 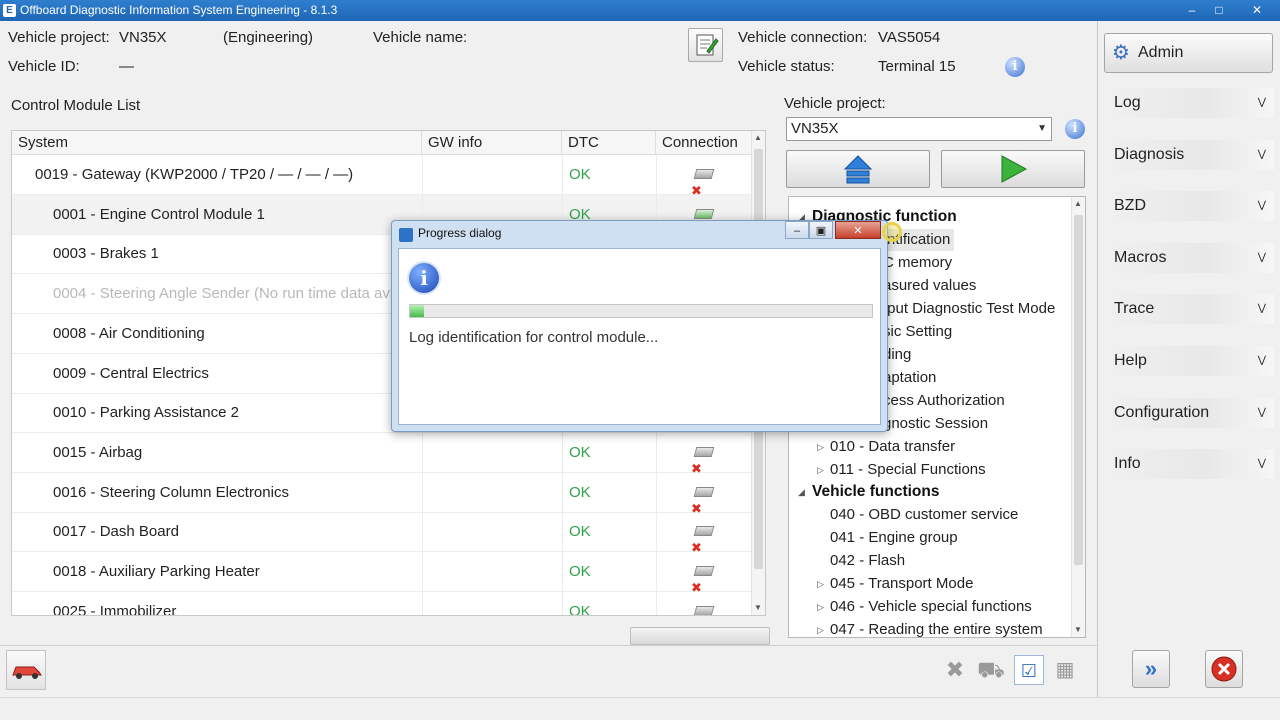 I want to click on menu-item-label: BZD, so click(x=1130, y=206).